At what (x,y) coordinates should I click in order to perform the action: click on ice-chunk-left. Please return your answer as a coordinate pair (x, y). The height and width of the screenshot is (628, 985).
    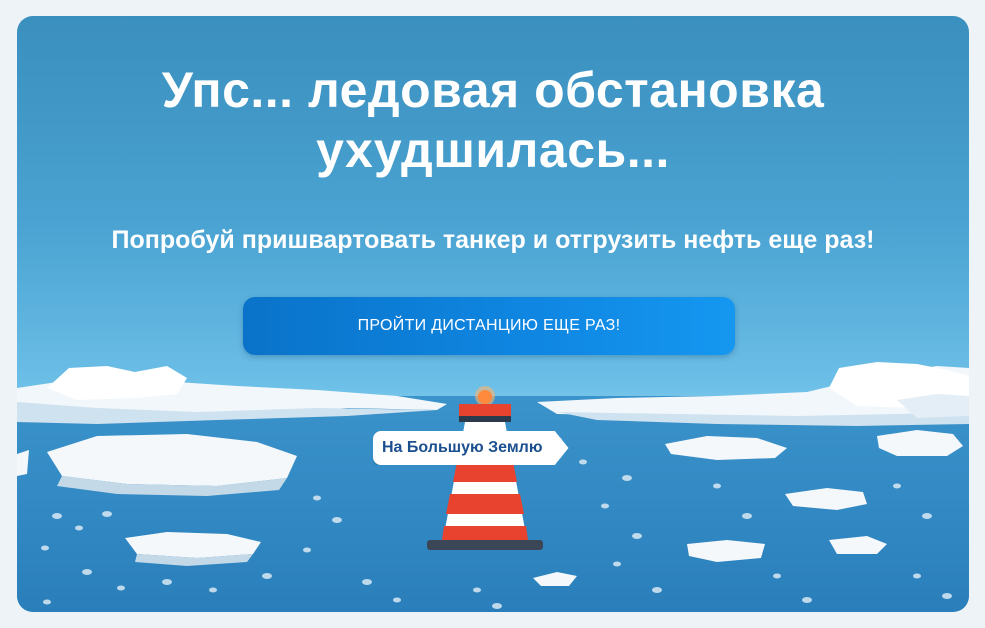
    Looking at the image, I should click on (117, 383).